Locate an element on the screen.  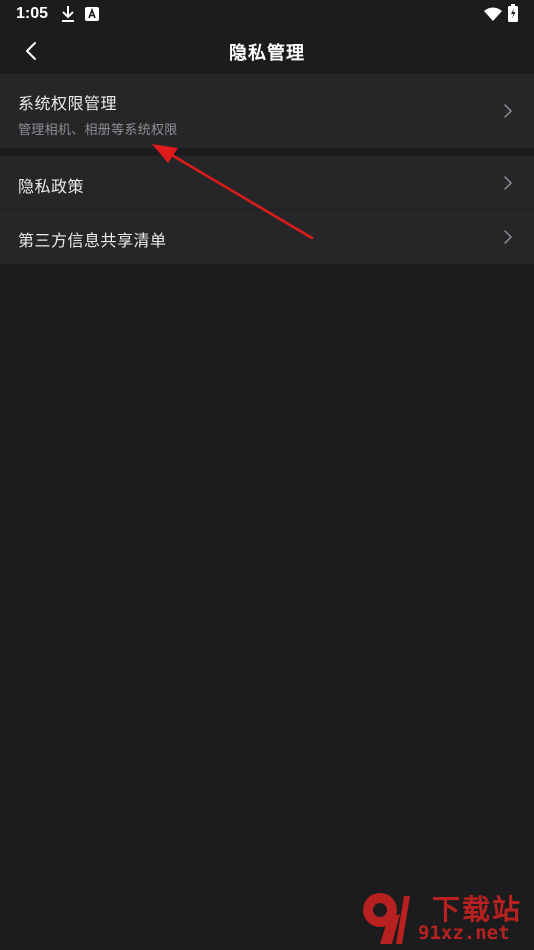
nav-bar: 隐私管理 is located at coordinates (267, 51).